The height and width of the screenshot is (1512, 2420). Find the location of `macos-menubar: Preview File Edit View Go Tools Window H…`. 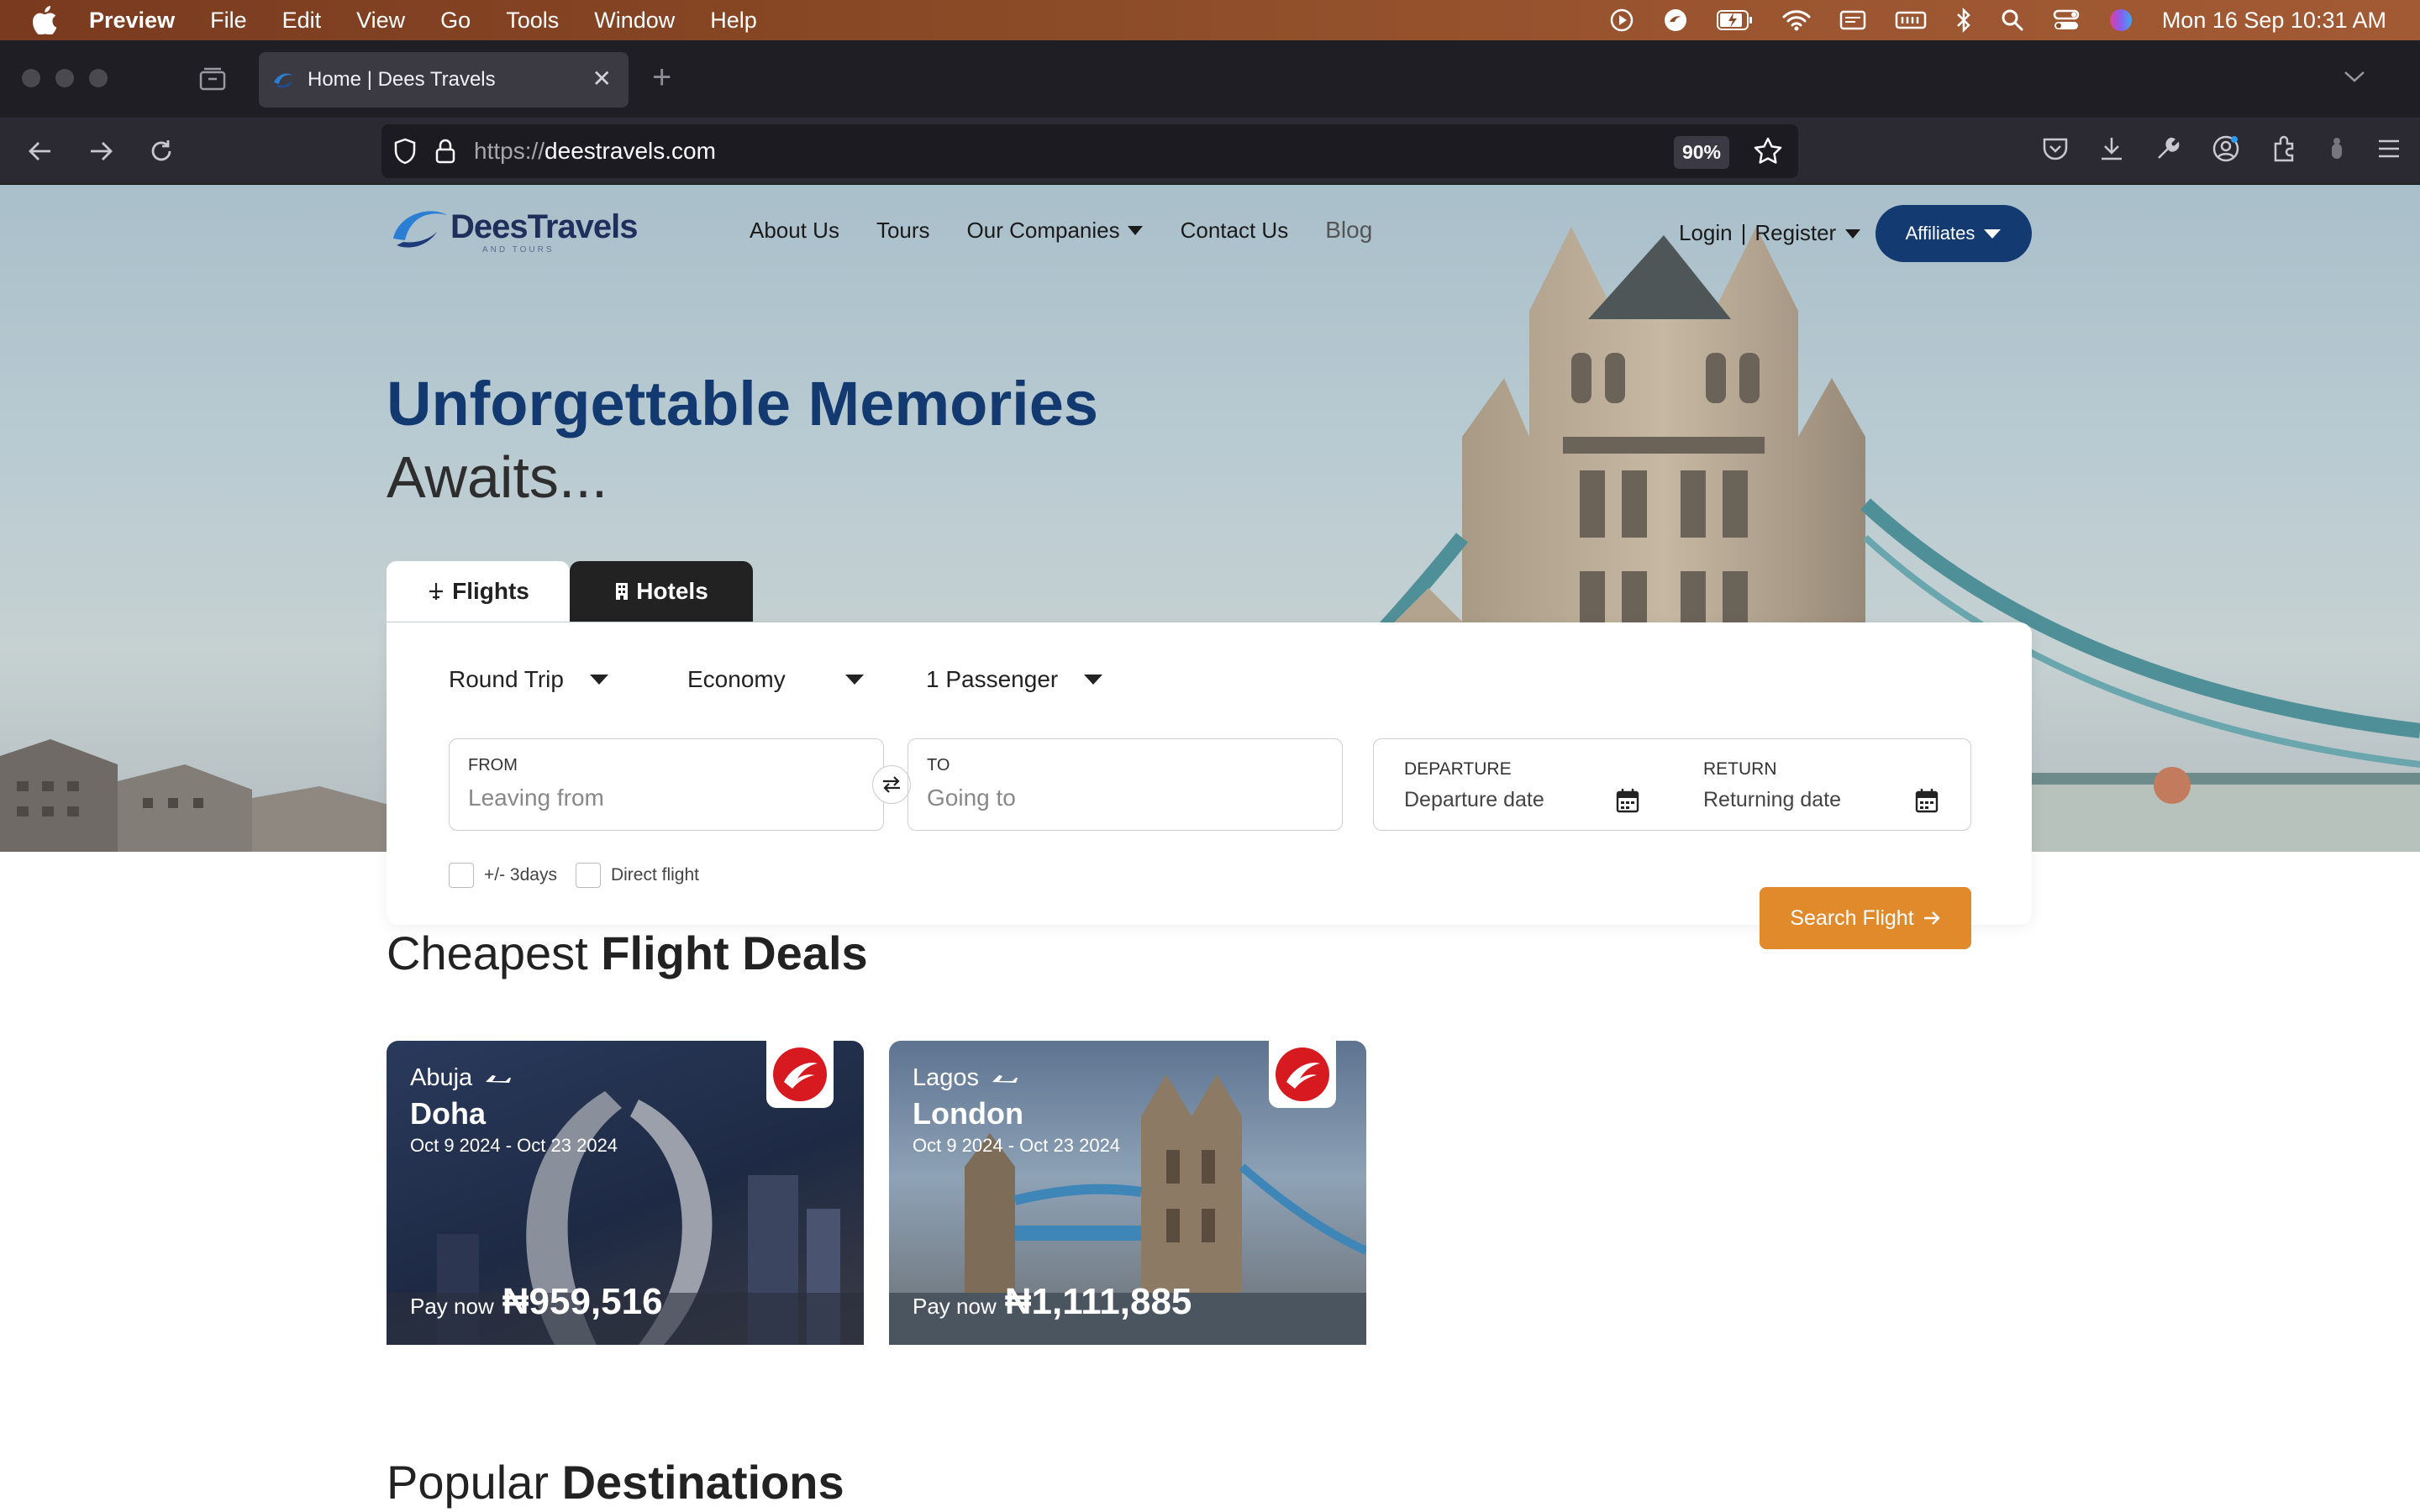

macos-menubar: Preview File Edit View Go Tools Window H… is located at coordinates (1210, 20).